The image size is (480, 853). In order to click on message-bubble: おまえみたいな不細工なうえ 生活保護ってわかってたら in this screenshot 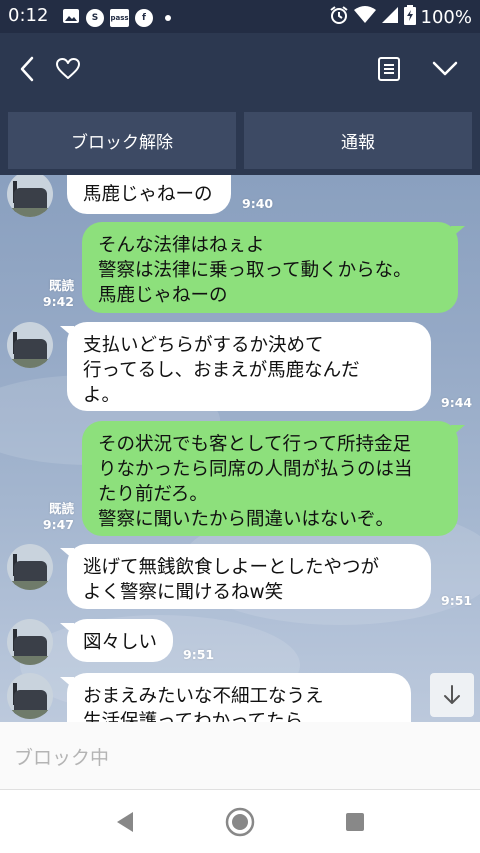, I will do `click(239, 697)`.